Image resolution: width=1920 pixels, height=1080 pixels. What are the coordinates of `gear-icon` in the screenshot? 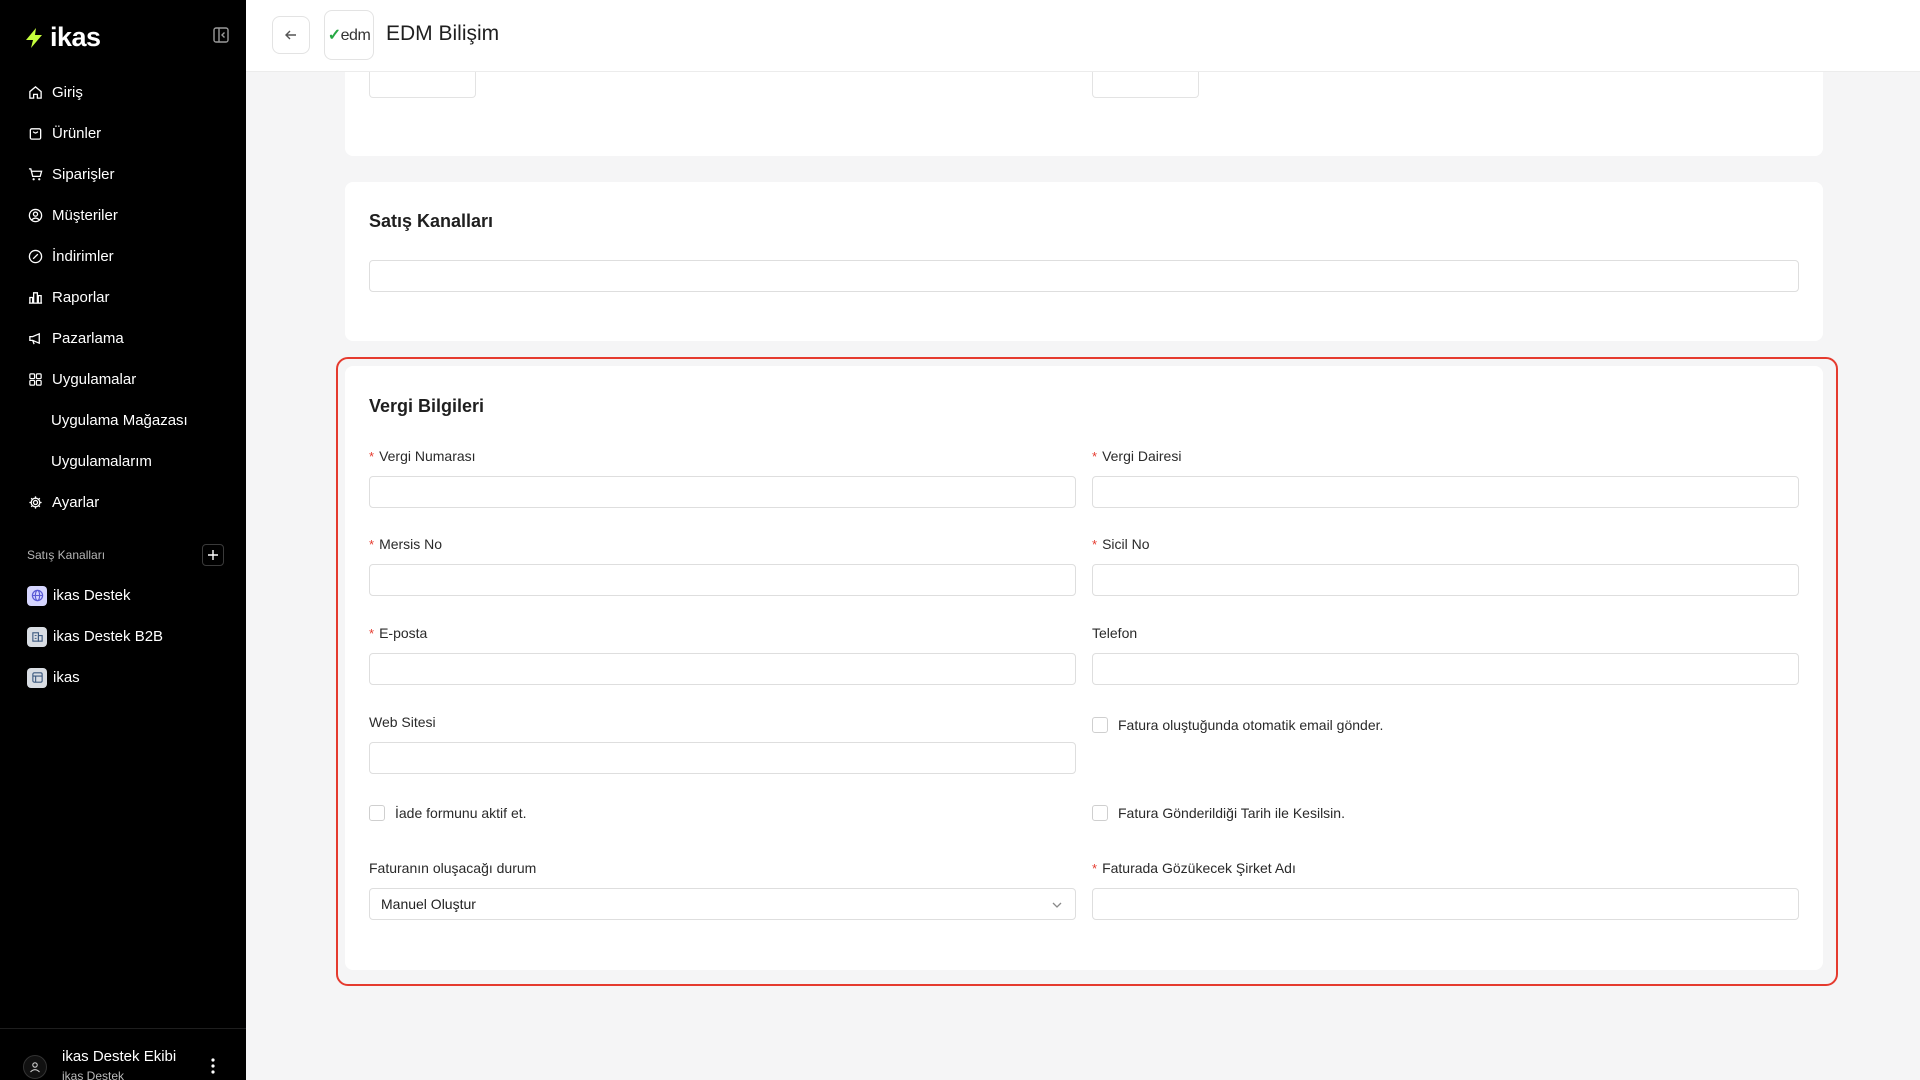 It's located at (35, 503).